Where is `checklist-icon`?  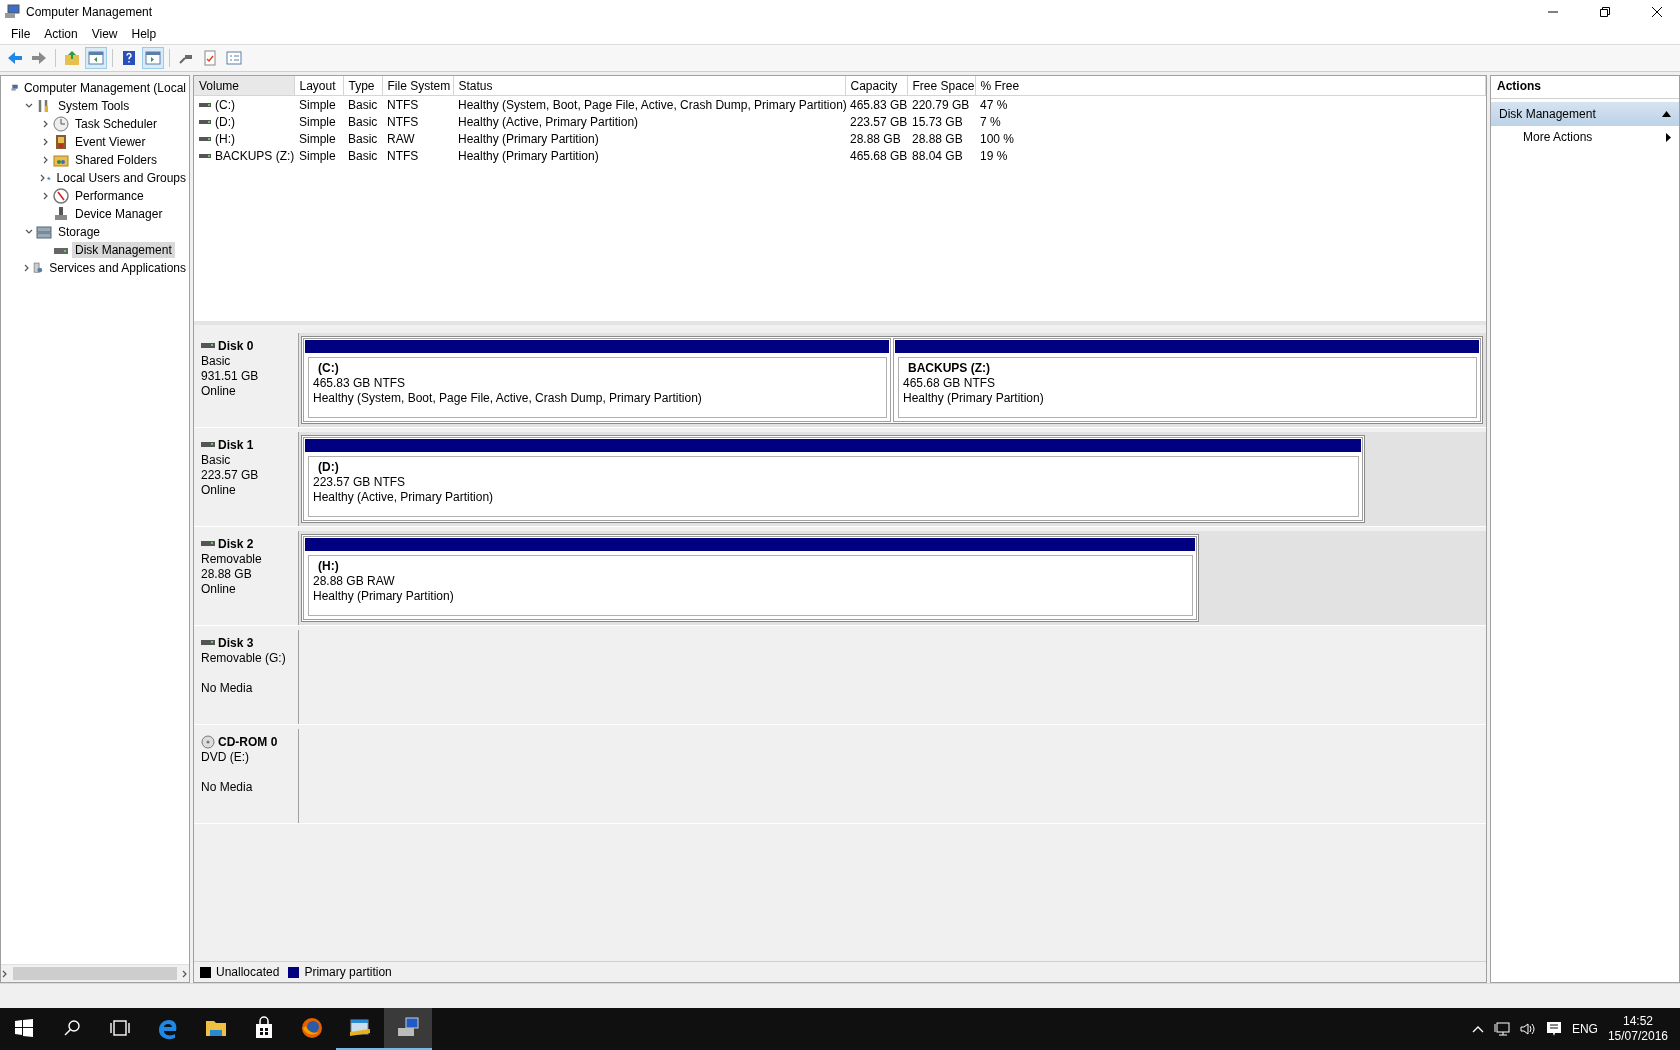
checklist-icon is located at coordinates (210, 58).